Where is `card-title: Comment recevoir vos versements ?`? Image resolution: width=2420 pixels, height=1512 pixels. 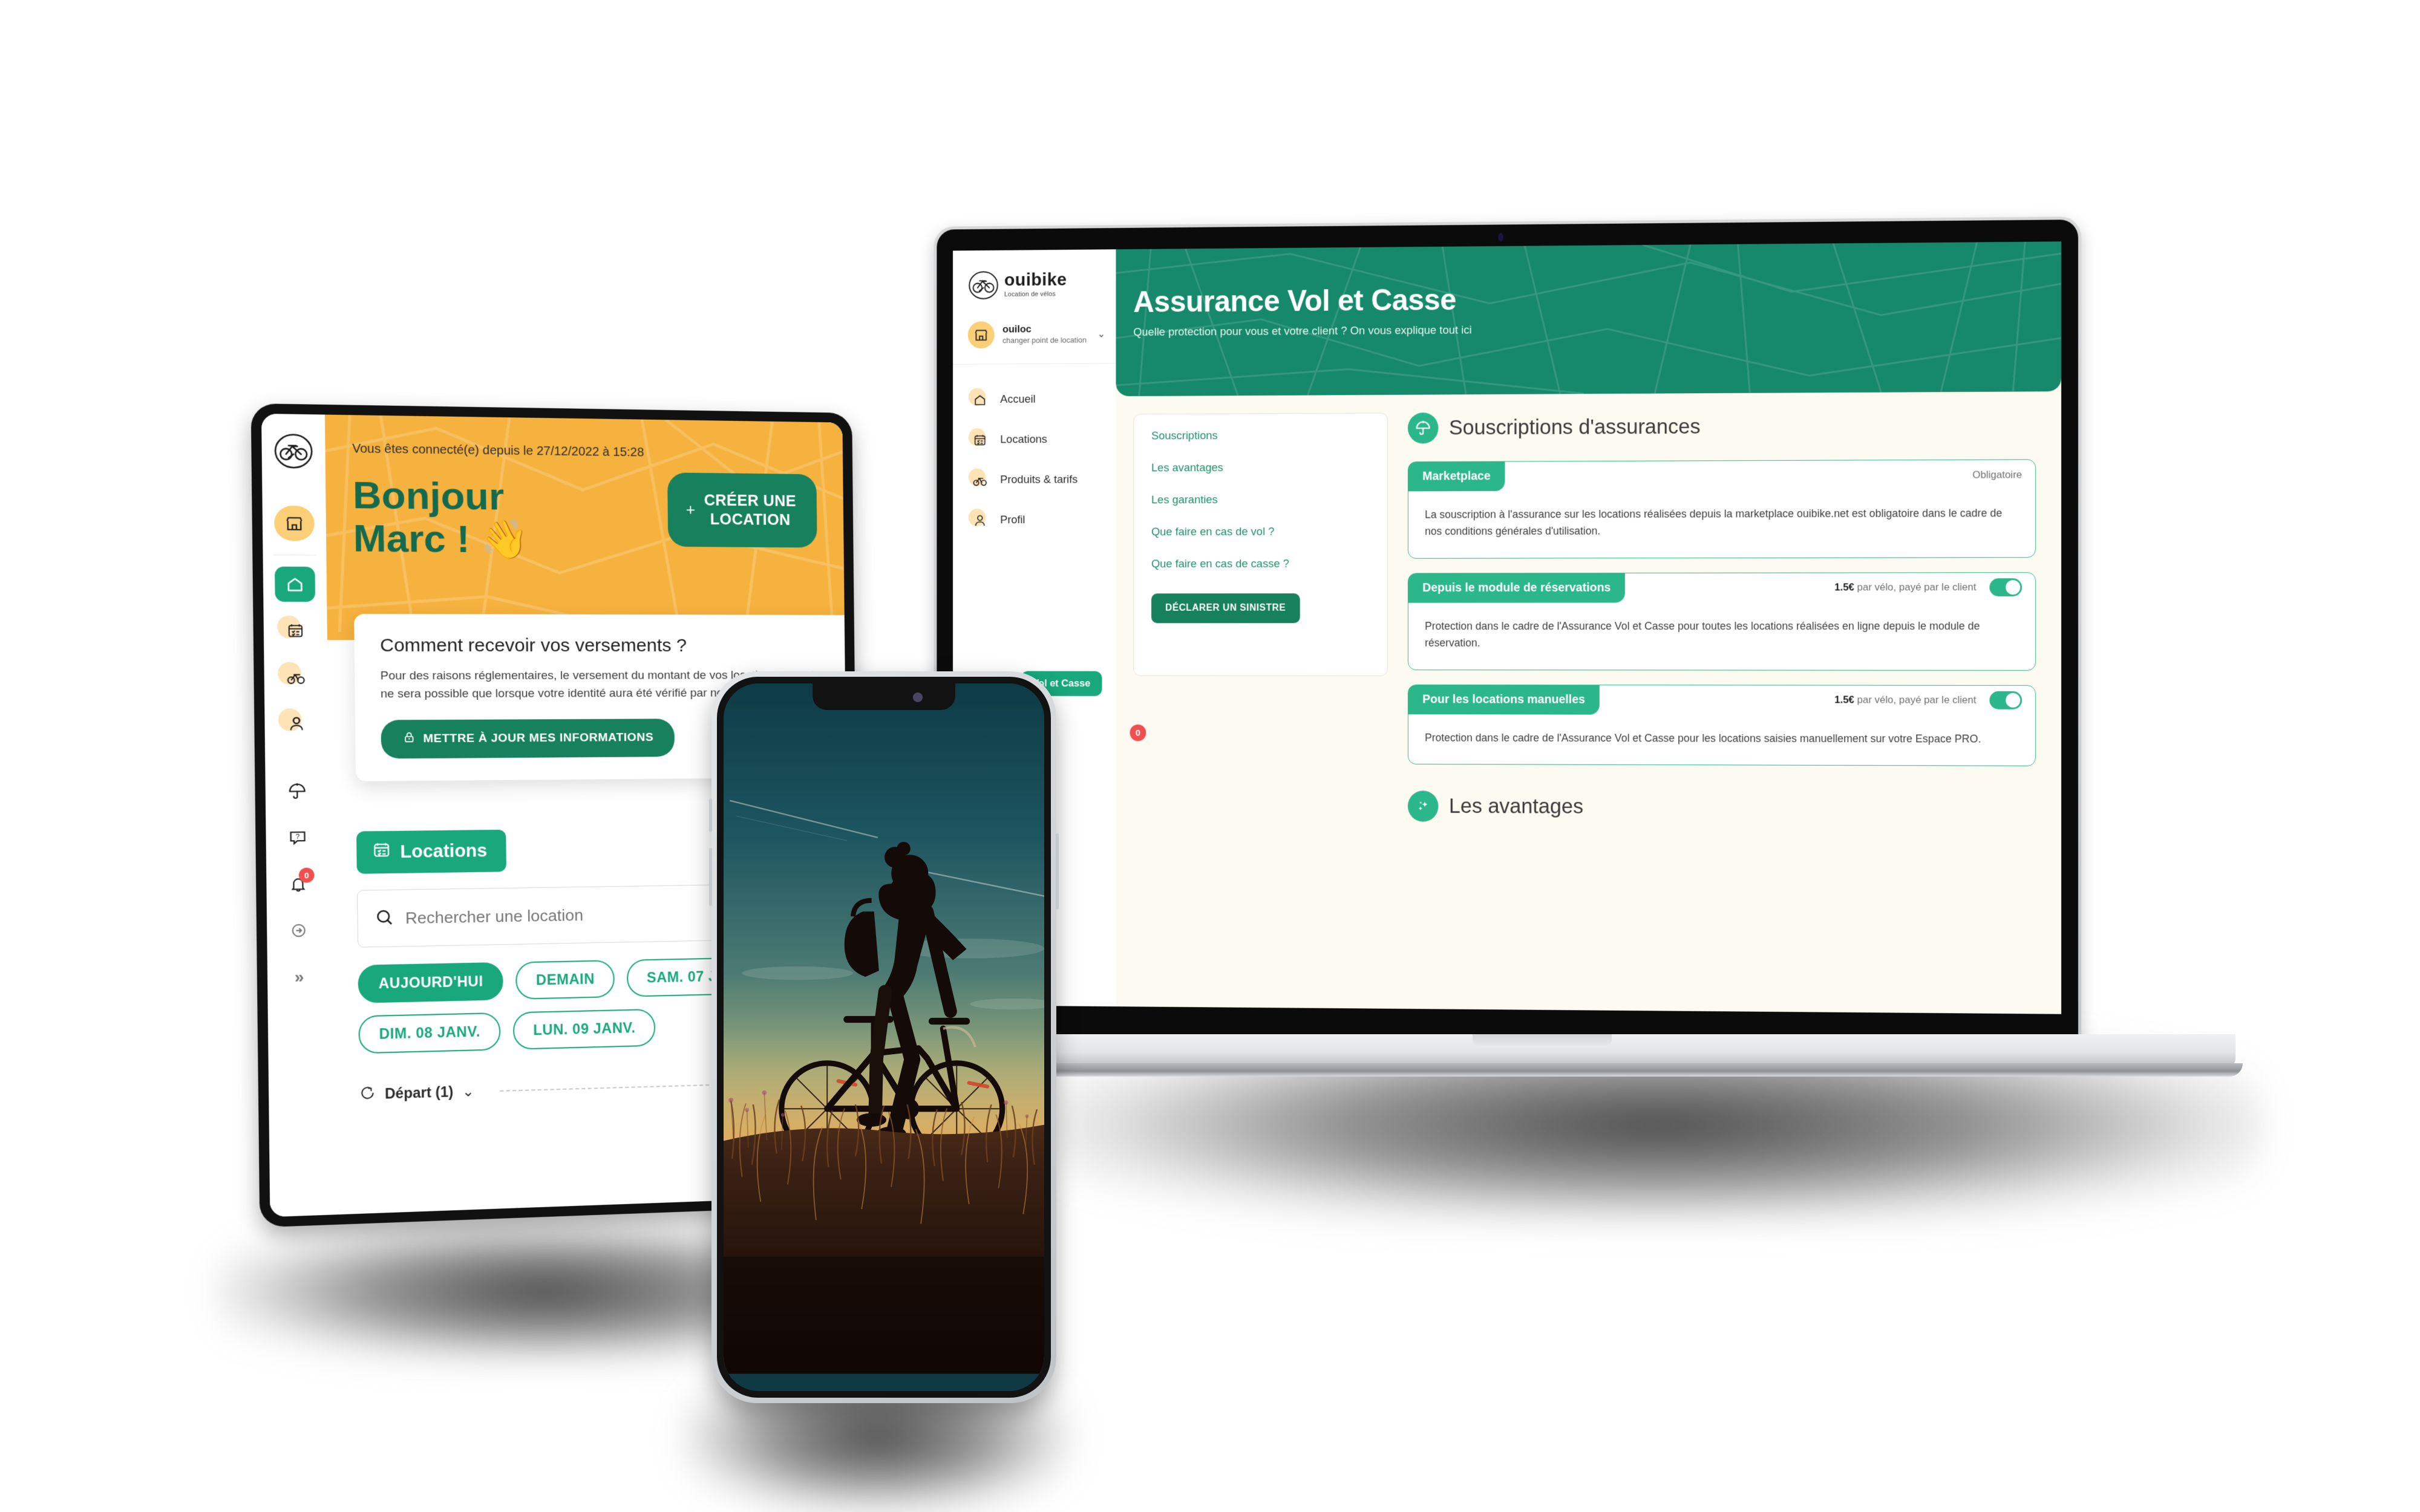 card-title: Comment recevoir vos versements ? is located at coordinates (533, 645).